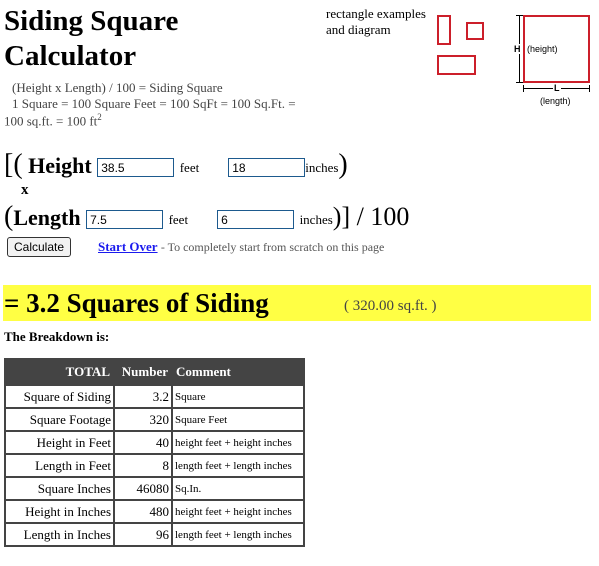 The height and width of the screenshot is (566, 599). What do you see at coordinates (91, 21) in the screenshot?
I see `title-line-1: Siding Square` at bounding box center [91, 21].